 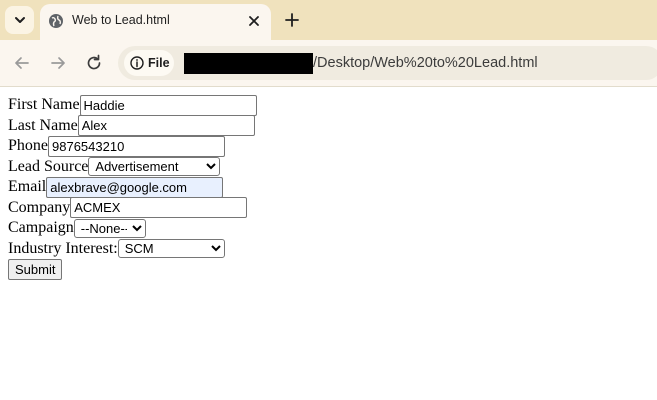 I want to click on plus-icon, so click(x=292, y=20).